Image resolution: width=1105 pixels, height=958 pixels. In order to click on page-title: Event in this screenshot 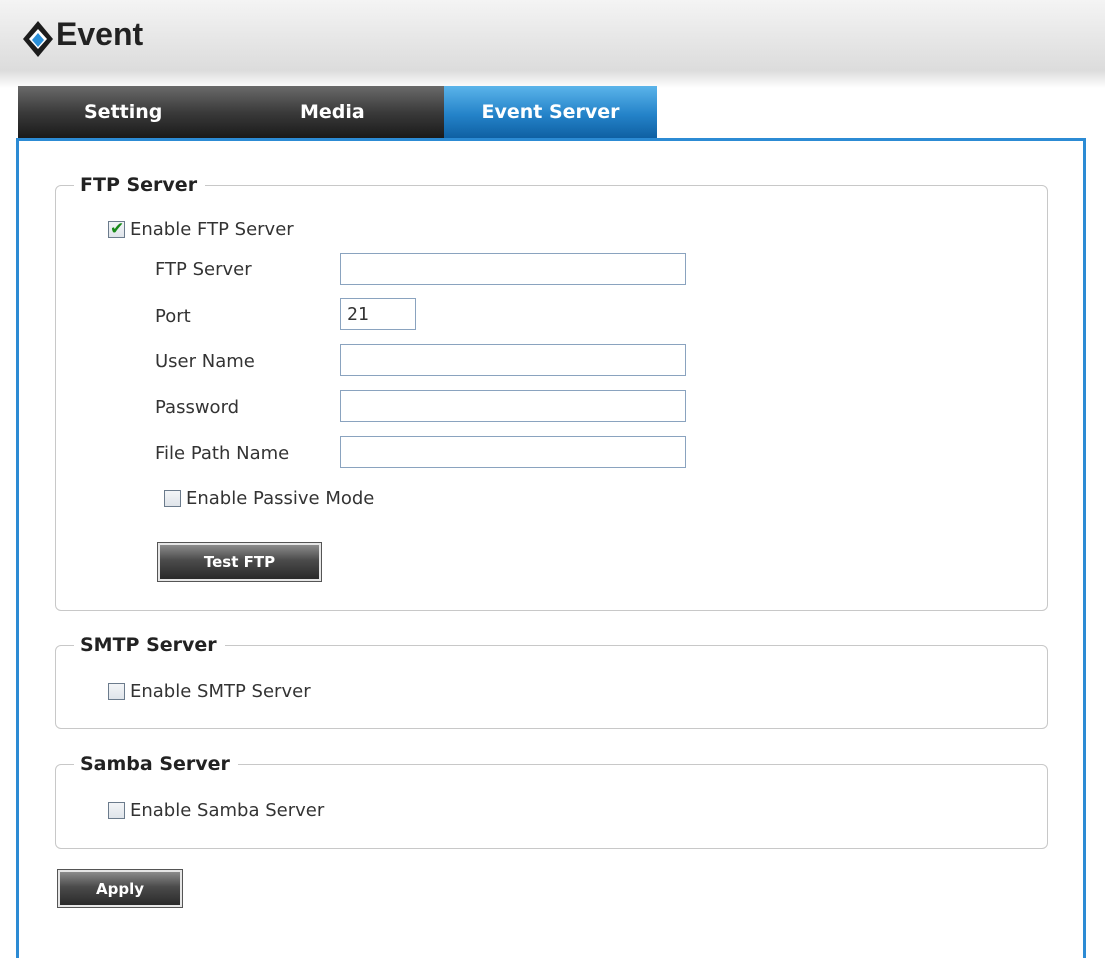, I will do `click(100, 34)`.